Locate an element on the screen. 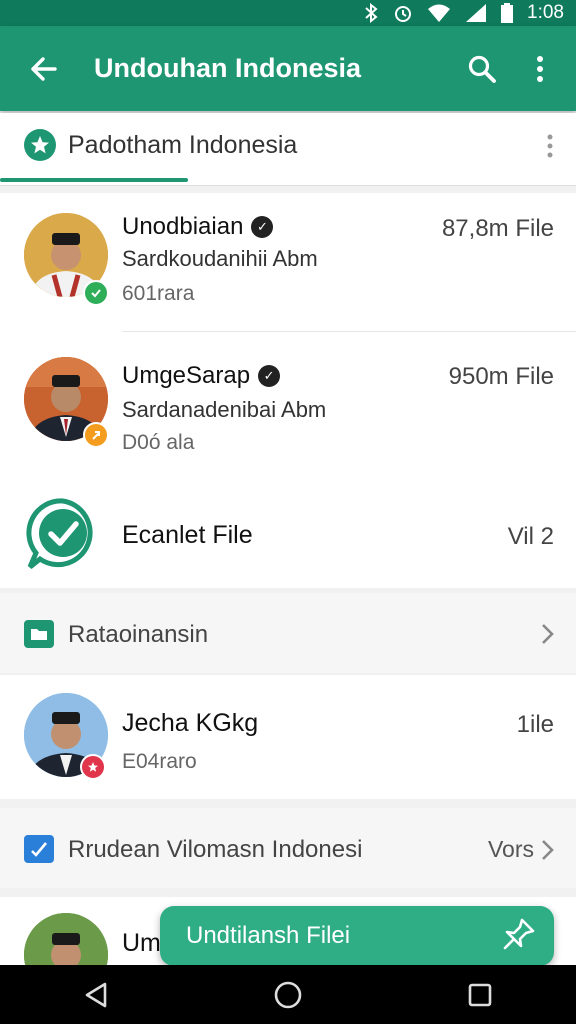 The width and height of the screenshot is (576, 1024). alarm-icon is located at coordinates (403, 13).